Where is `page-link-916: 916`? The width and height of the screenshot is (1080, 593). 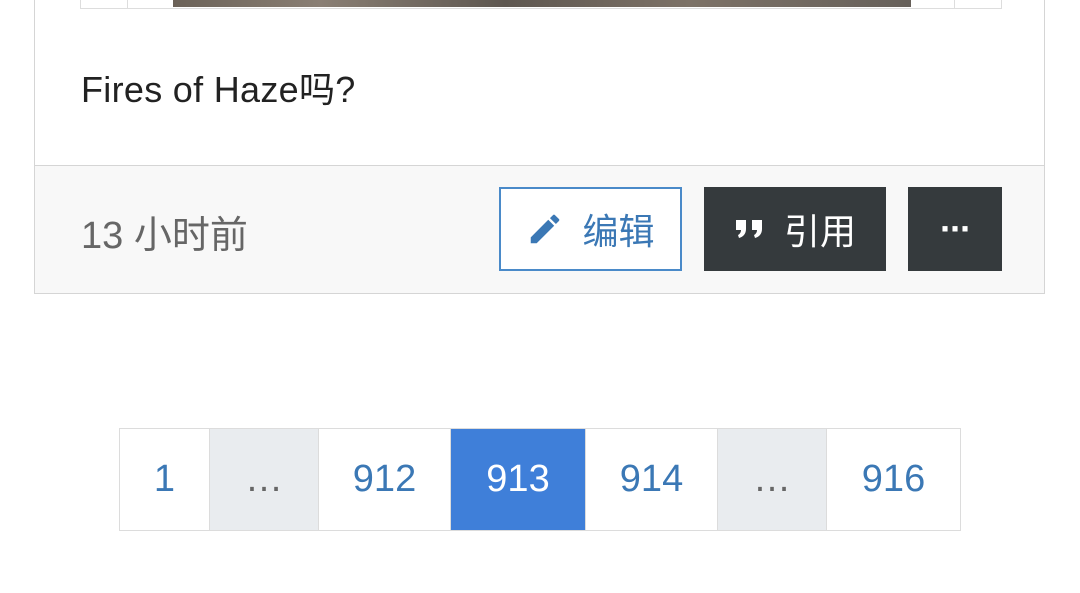 page-link-916: 916 is located at coordinates (893, 479).